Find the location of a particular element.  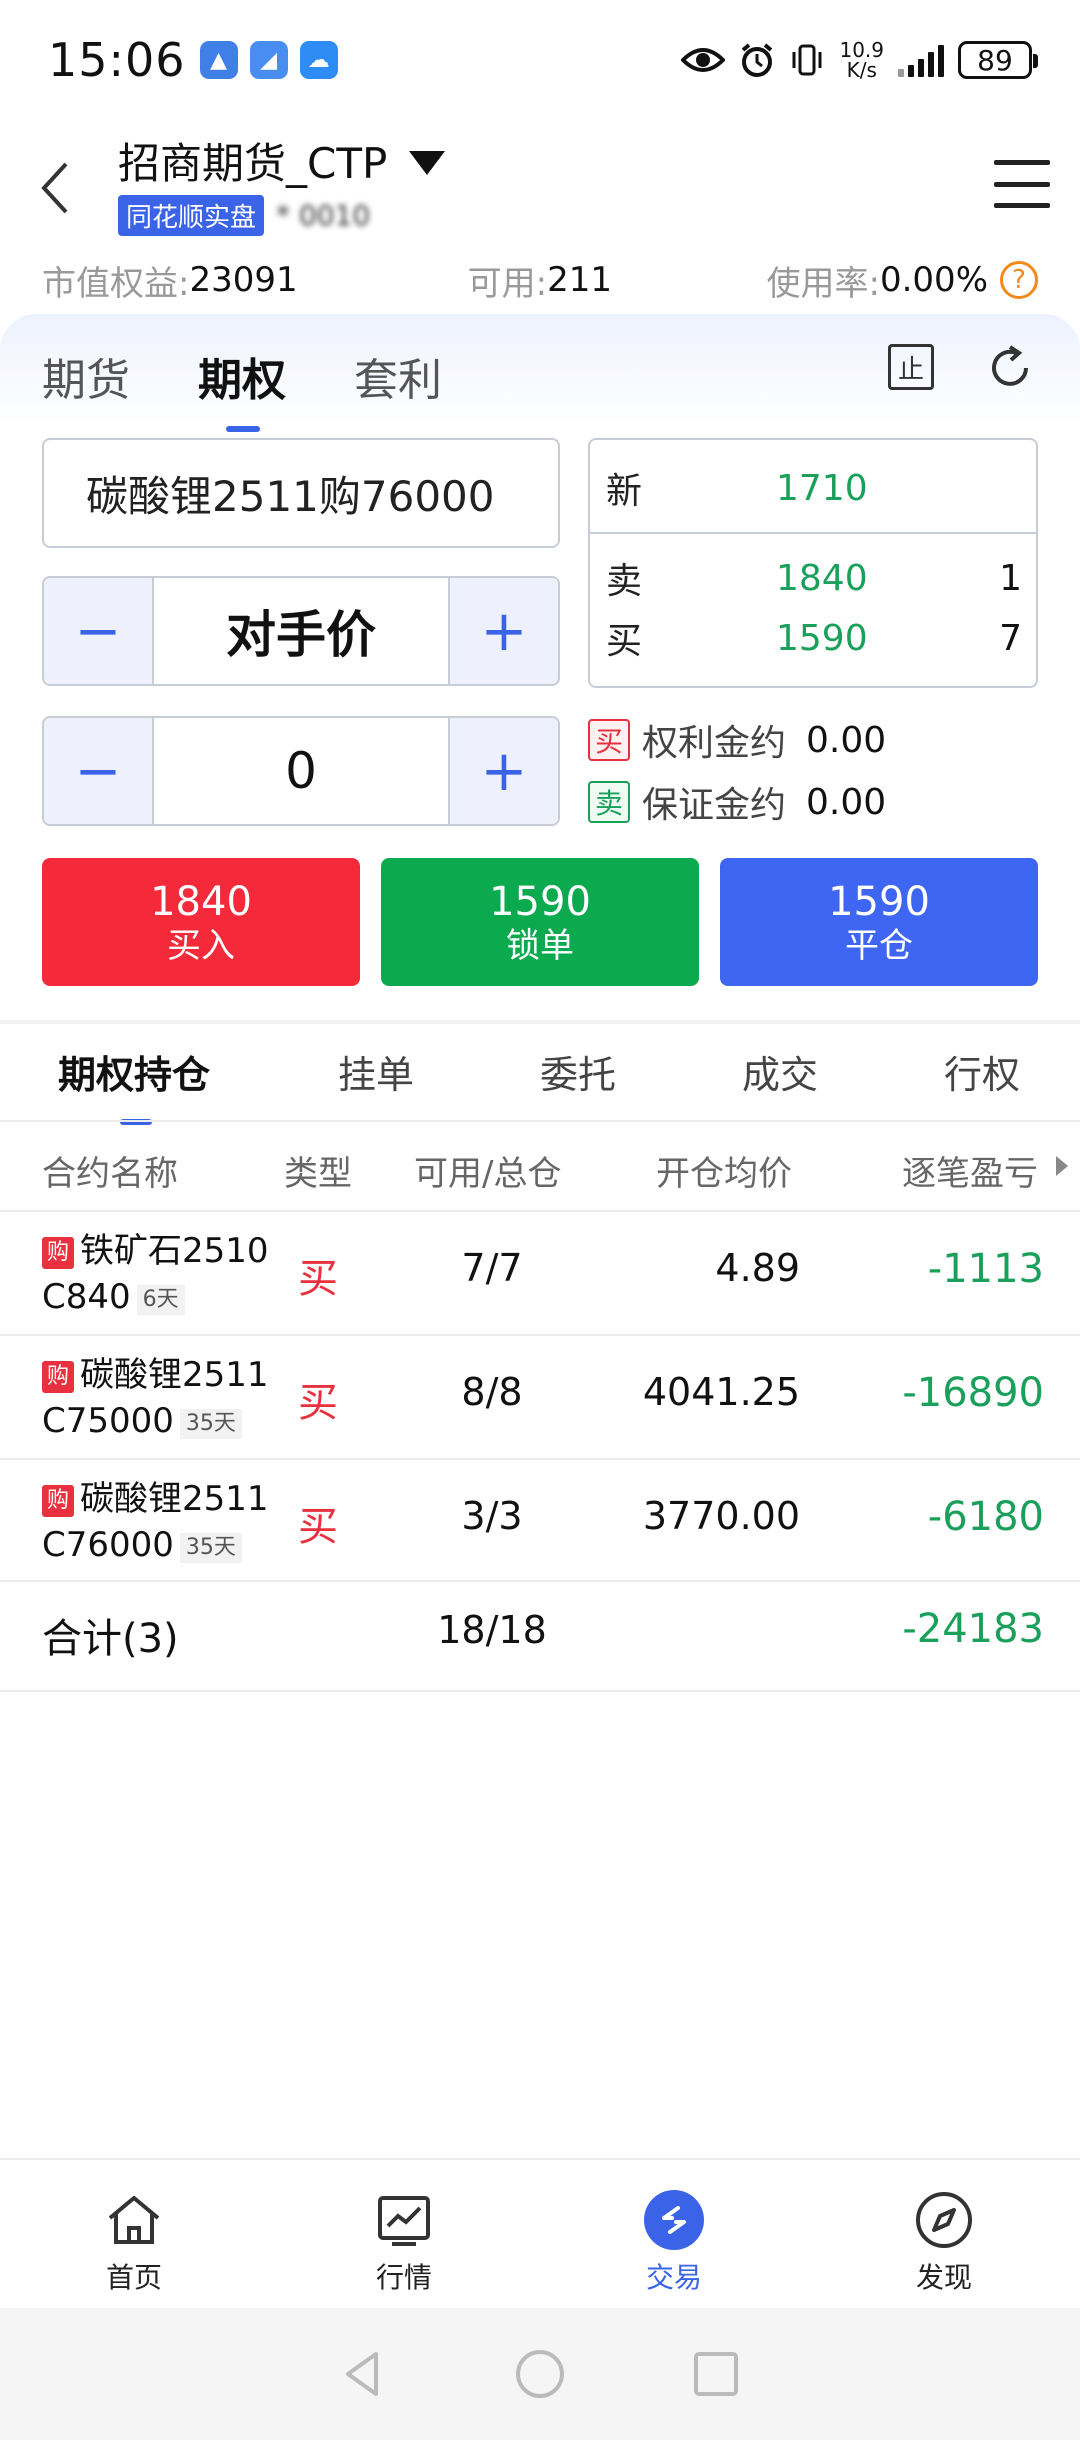

tab-trades: 成交 is located at coordinates (780, 1071).